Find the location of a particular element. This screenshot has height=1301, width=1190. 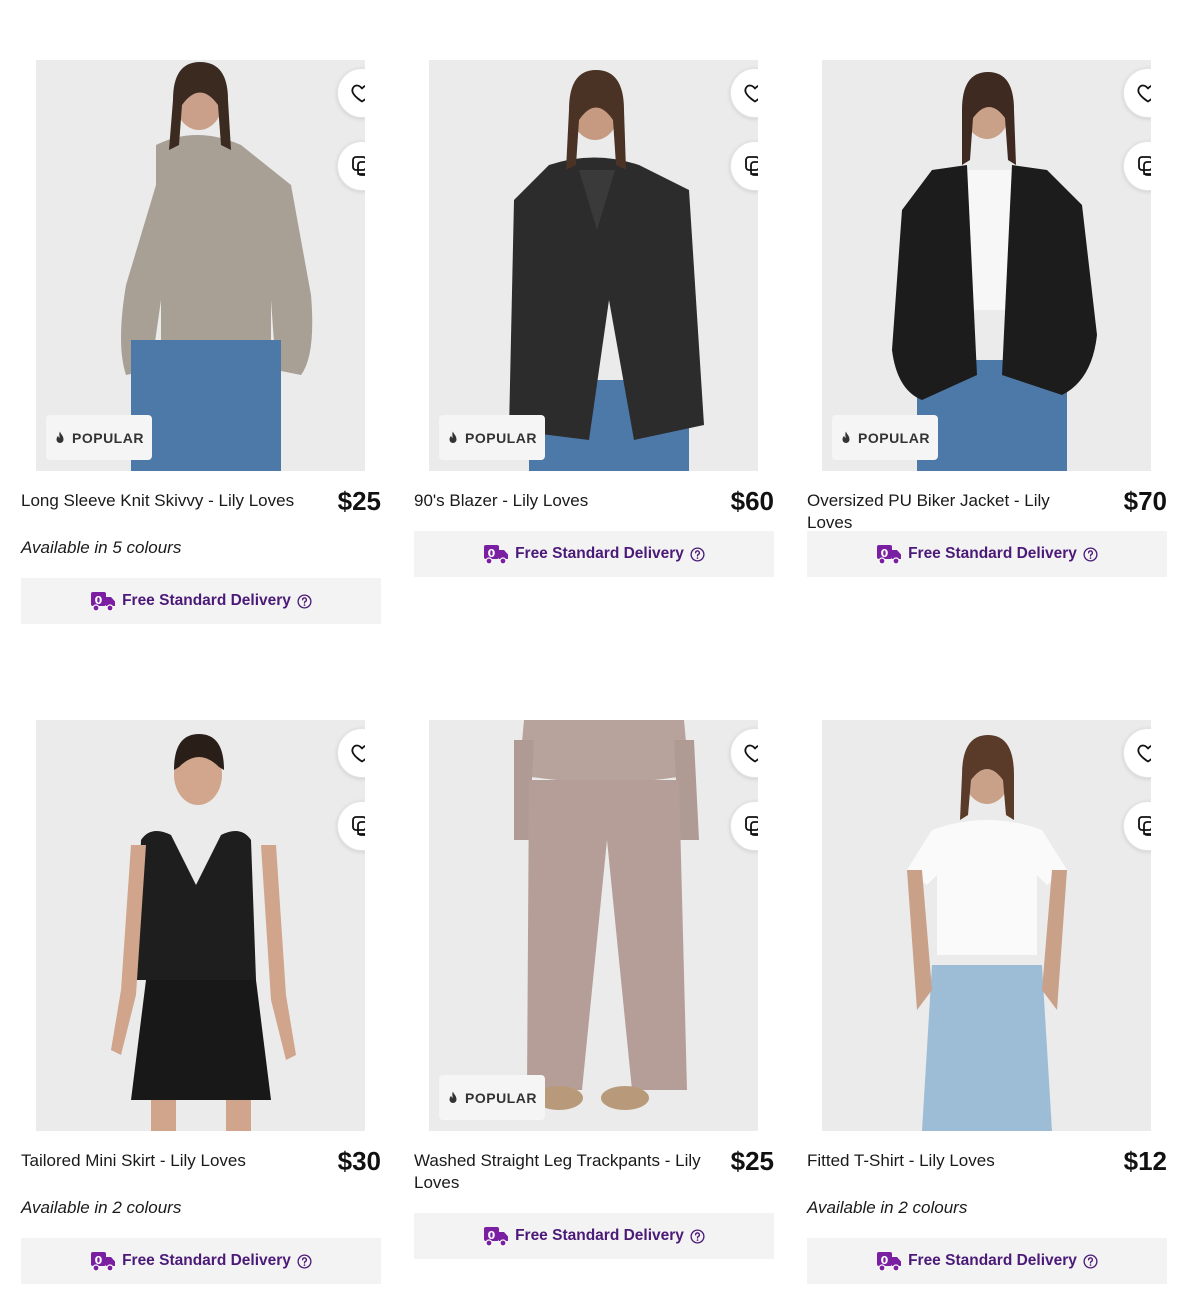

product-title: Tailored Mini Skirt - Lily Loves is located at coordinates (166, 1161).